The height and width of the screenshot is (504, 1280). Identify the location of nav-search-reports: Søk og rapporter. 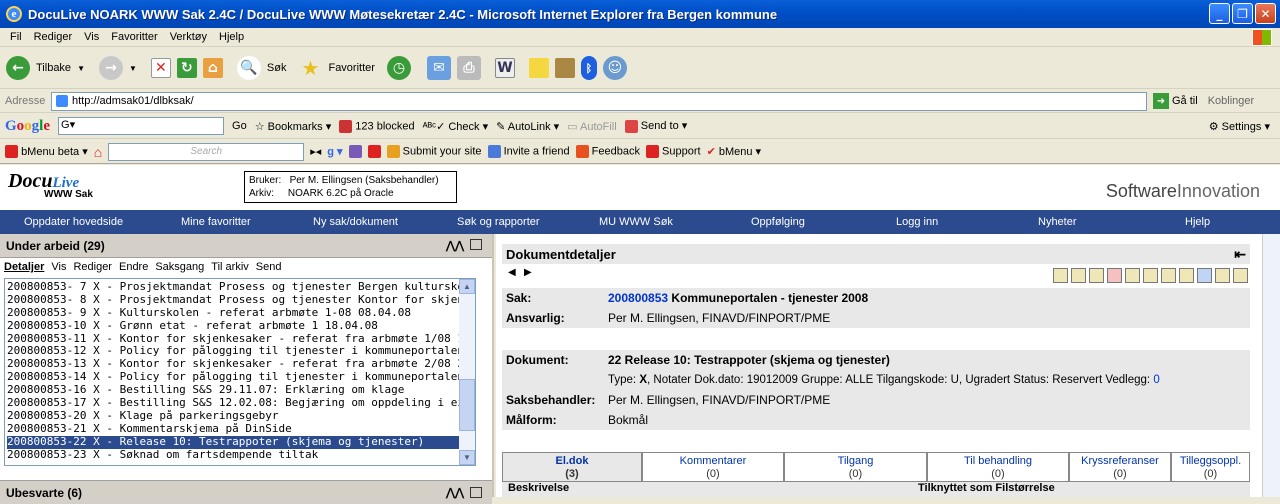
(498, 222).